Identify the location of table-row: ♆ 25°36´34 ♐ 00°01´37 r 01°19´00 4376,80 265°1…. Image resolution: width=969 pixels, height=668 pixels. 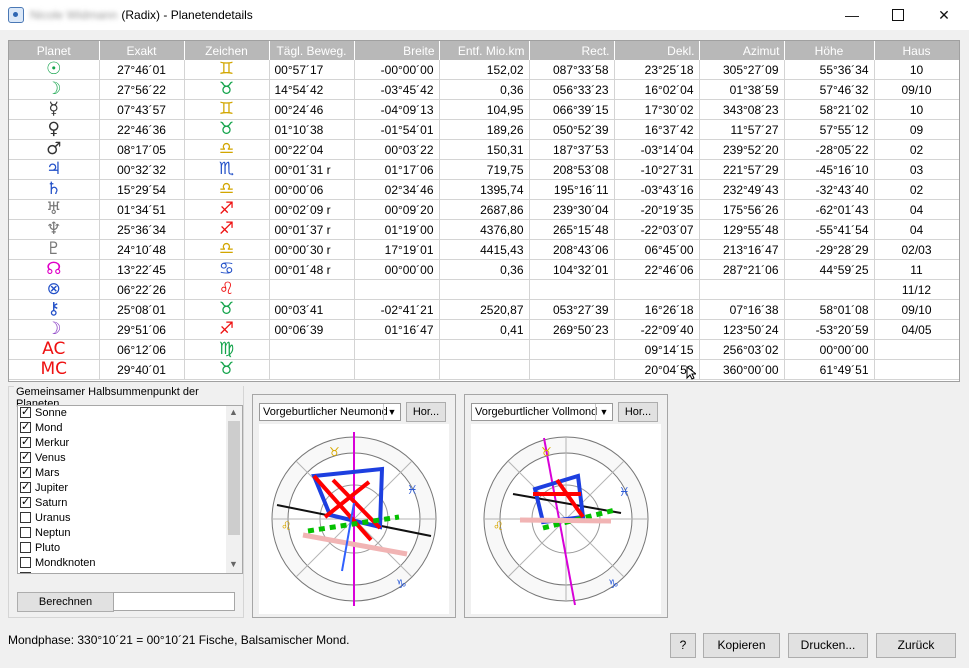
(484, 229).